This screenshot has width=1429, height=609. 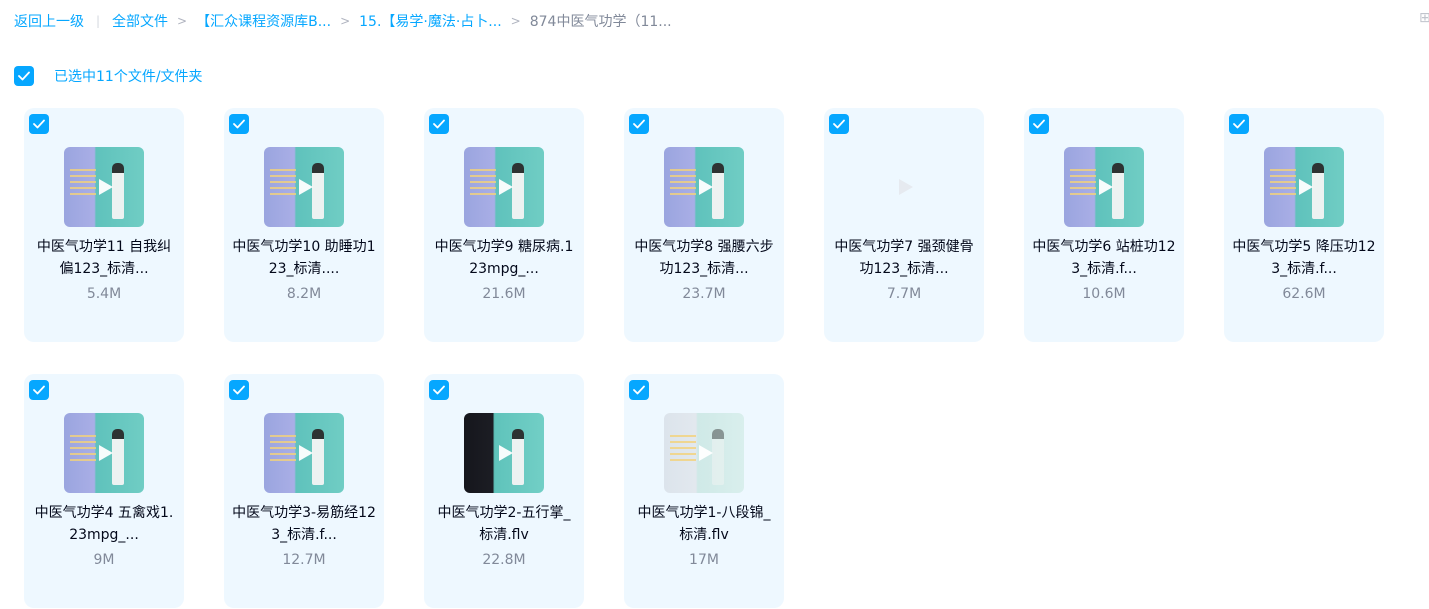 What do you see at coordinates (1304, 294) in the screenshot?
I see `file-size: 62.6M` at bounding box center [1304, 294].